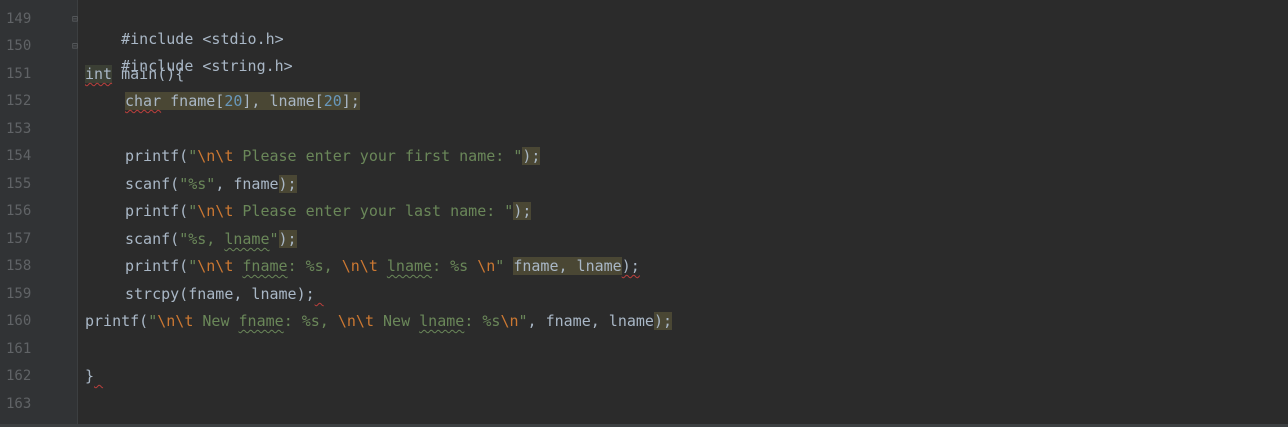 This screenshot has width=1288, height=427. I want to click on line-number: 161, so click(19, 349).